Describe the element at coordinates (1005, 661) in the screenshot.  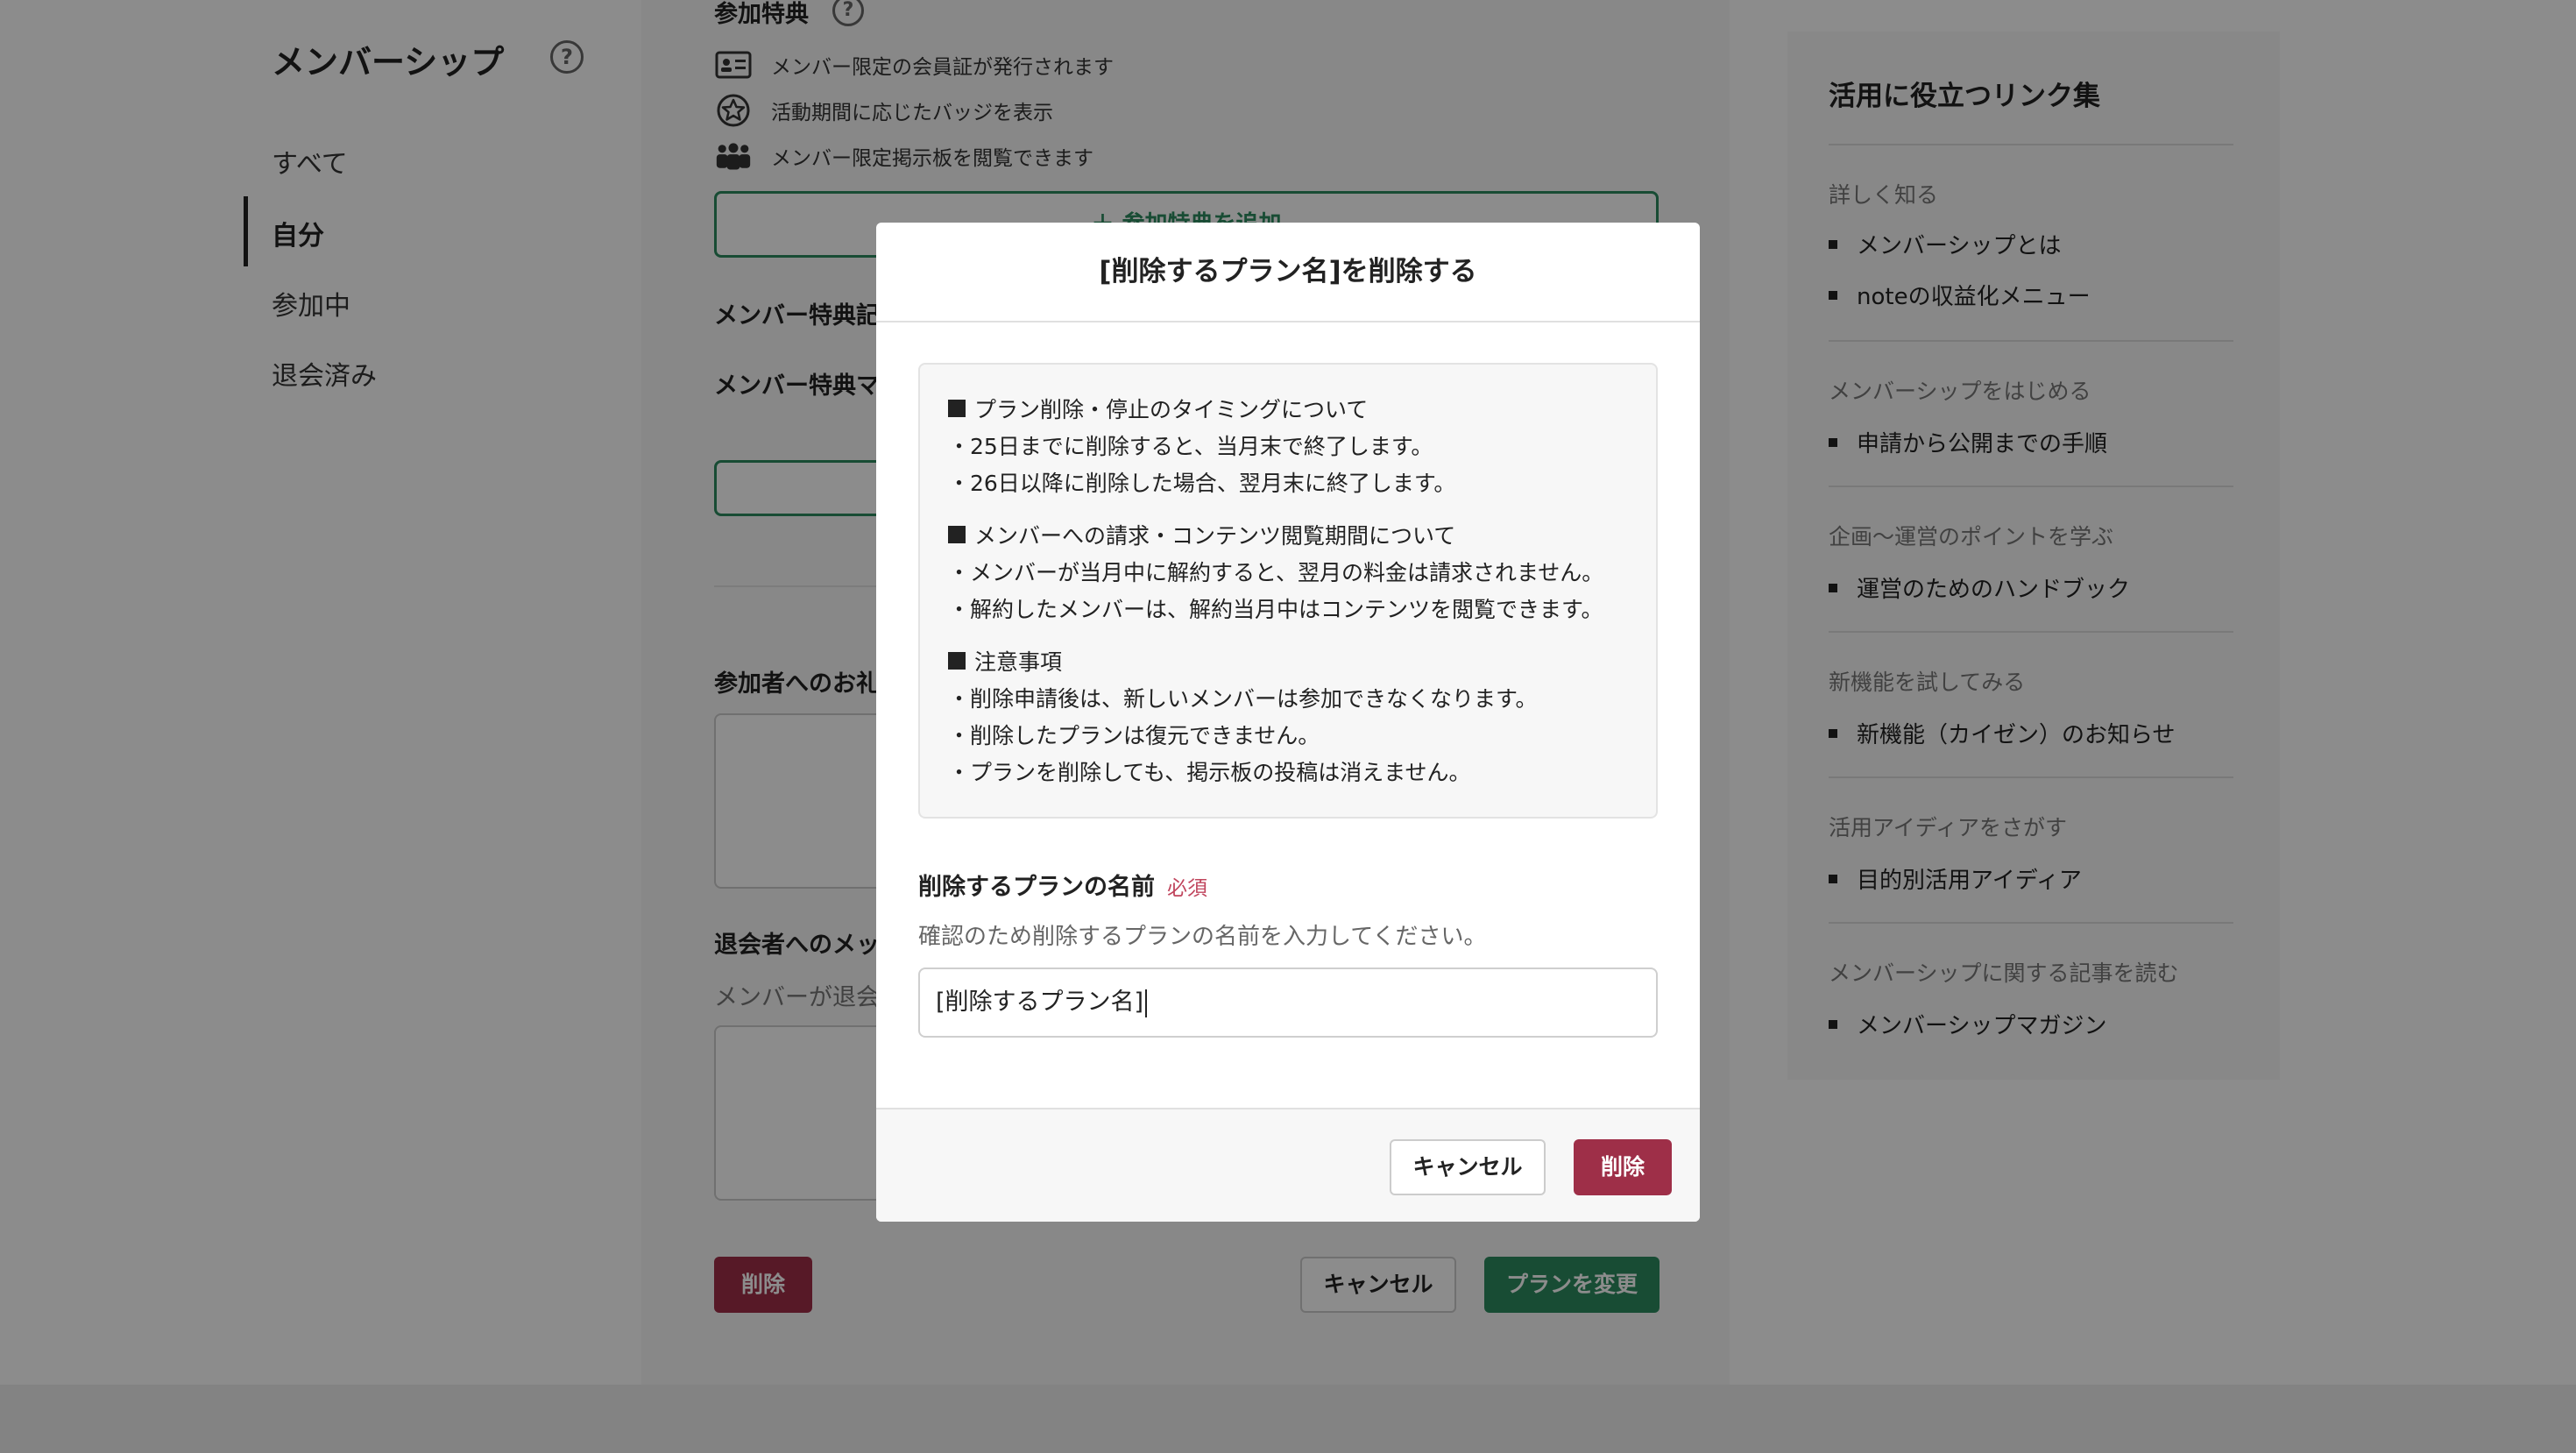
I see `notice-heading: 注意事項` at that location.